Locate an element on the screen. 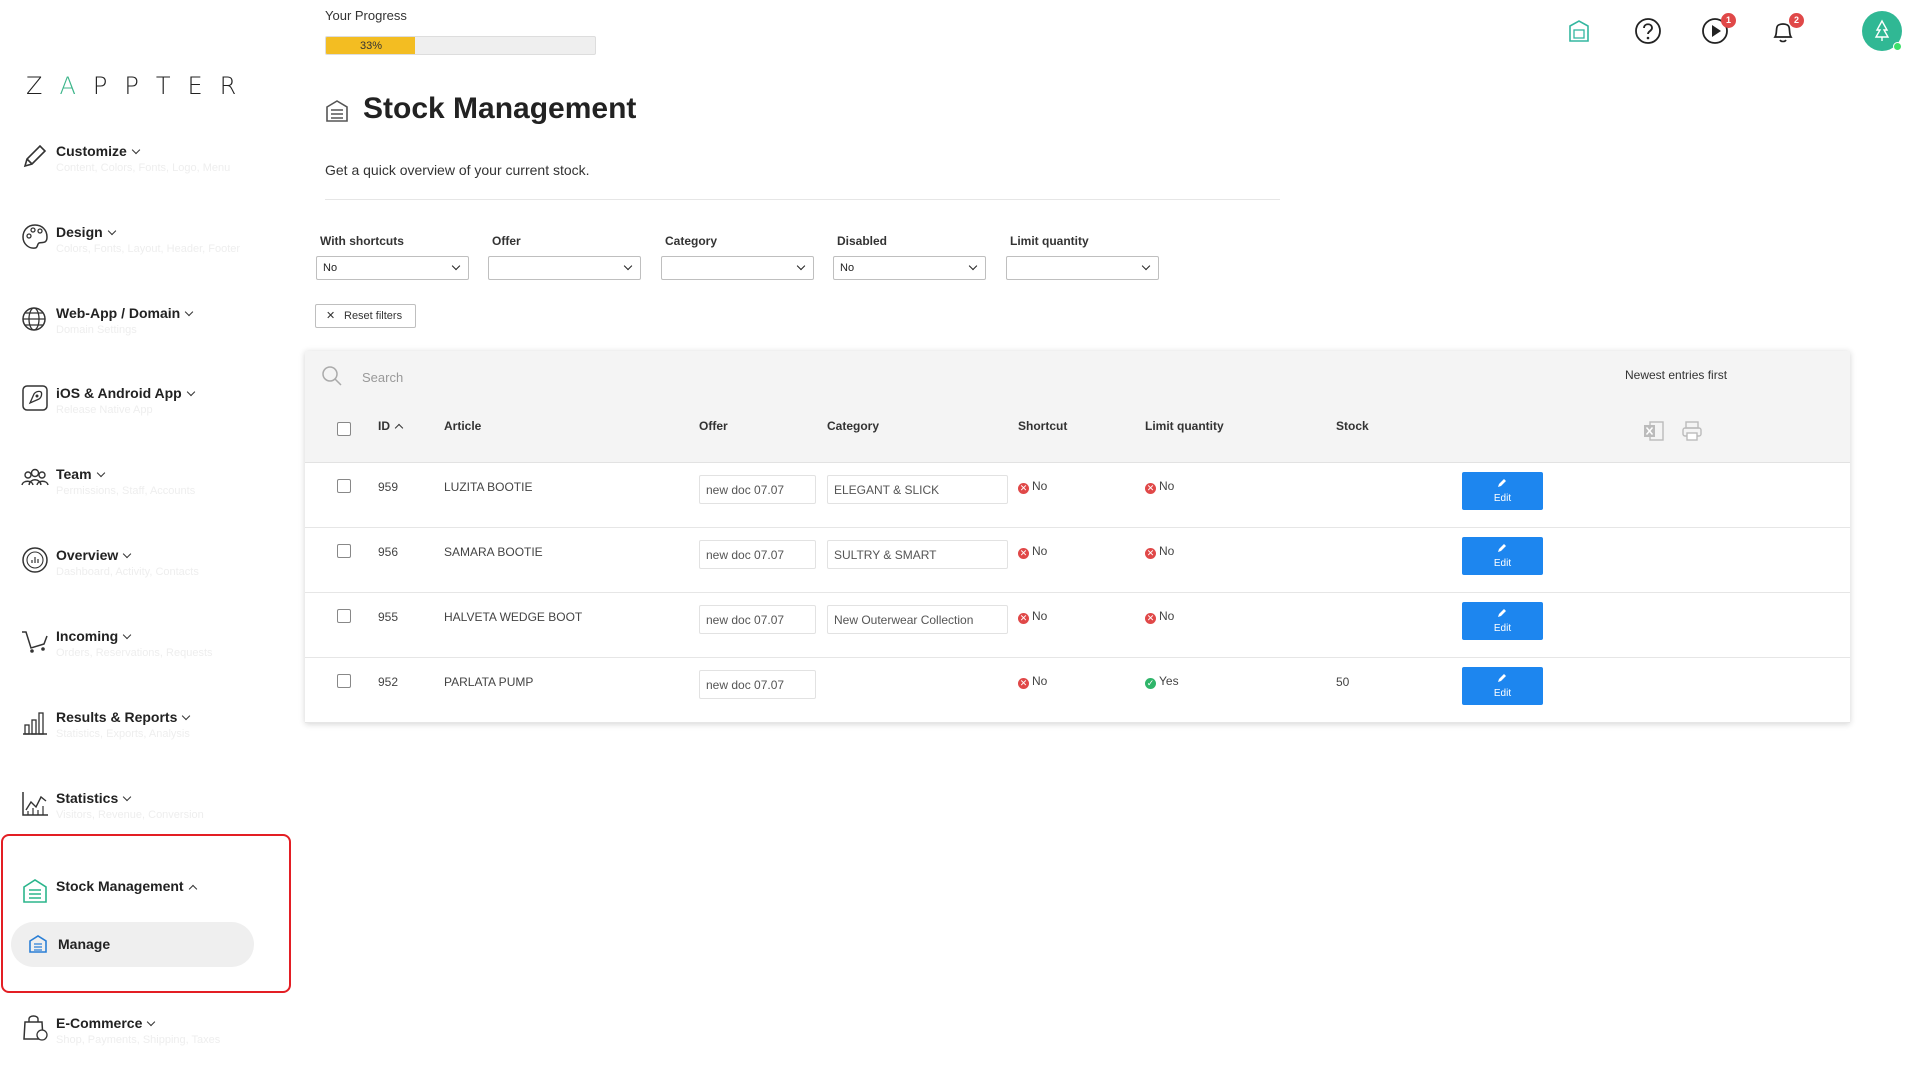 This screenshot has width=1920, height=1080. filter-category-select is located at coordinates (737, 268).